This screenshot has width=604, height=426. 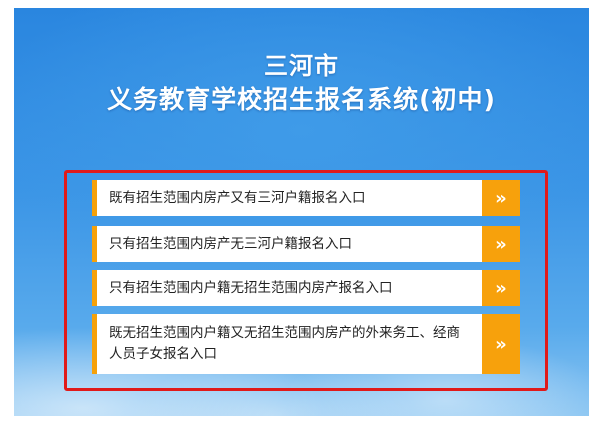 What do you see at coordinates (301, 99) in the screenshot?
I see `system-title: 义务教育学校招生报名系统(初中)` at bounding box center [301, 99].